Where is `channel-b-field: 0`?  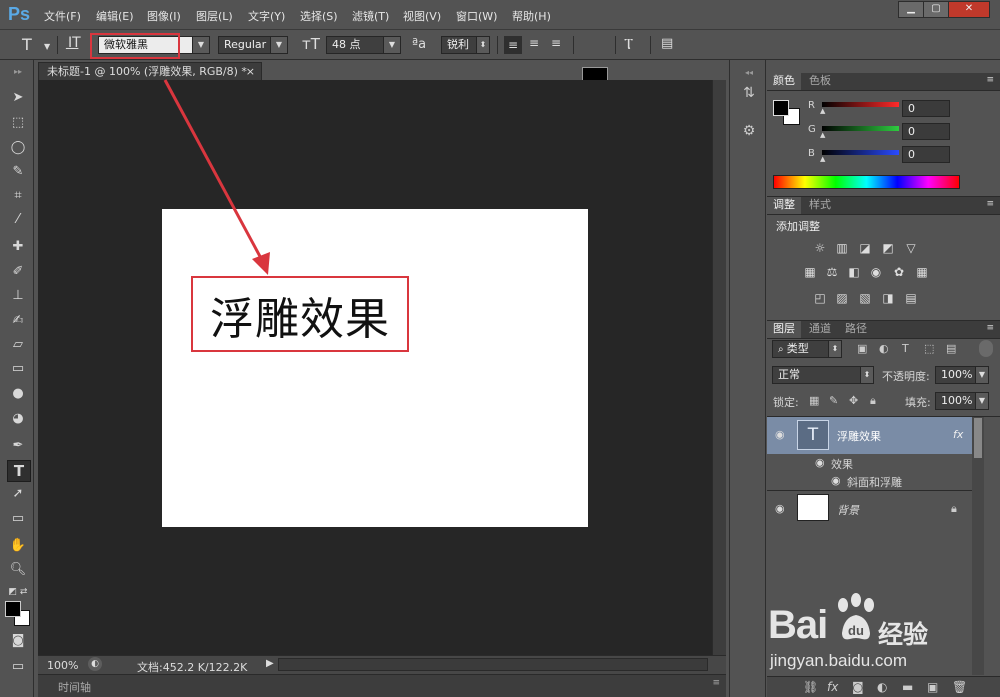
channel-b-field: 0 is located at coordinates (926, 154).